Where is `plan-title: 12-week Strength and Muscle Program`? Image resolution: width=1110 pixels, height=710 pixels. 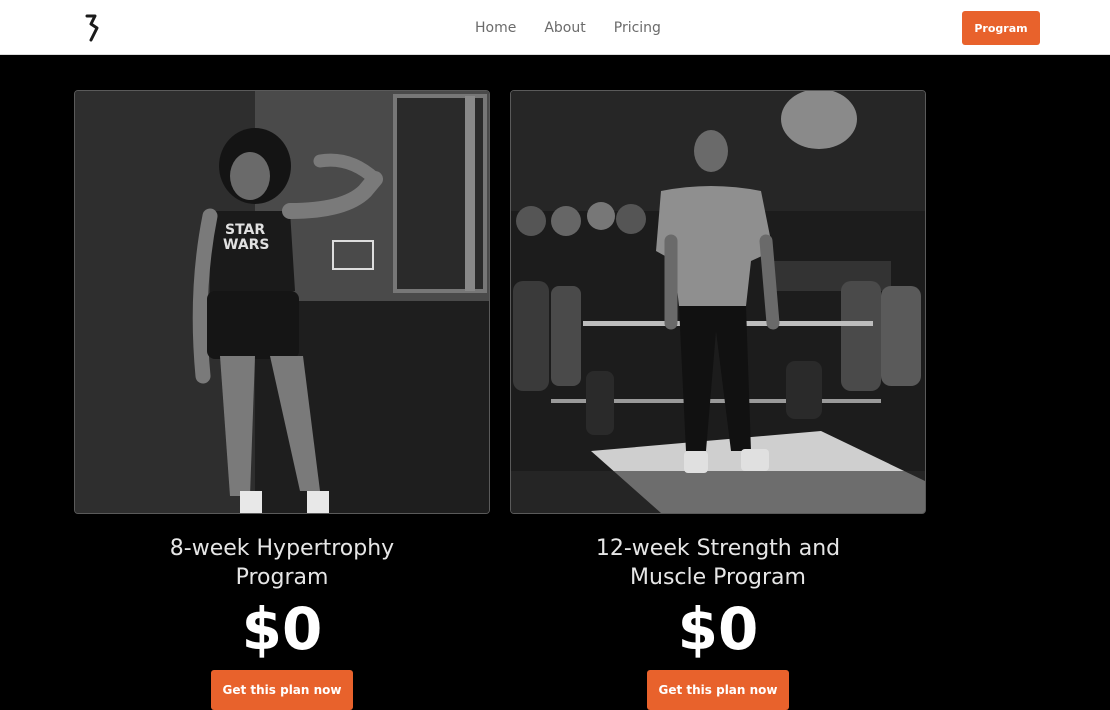 plan-title: 12-week Strength and Muscle Program is located at coordinates (718, 563).